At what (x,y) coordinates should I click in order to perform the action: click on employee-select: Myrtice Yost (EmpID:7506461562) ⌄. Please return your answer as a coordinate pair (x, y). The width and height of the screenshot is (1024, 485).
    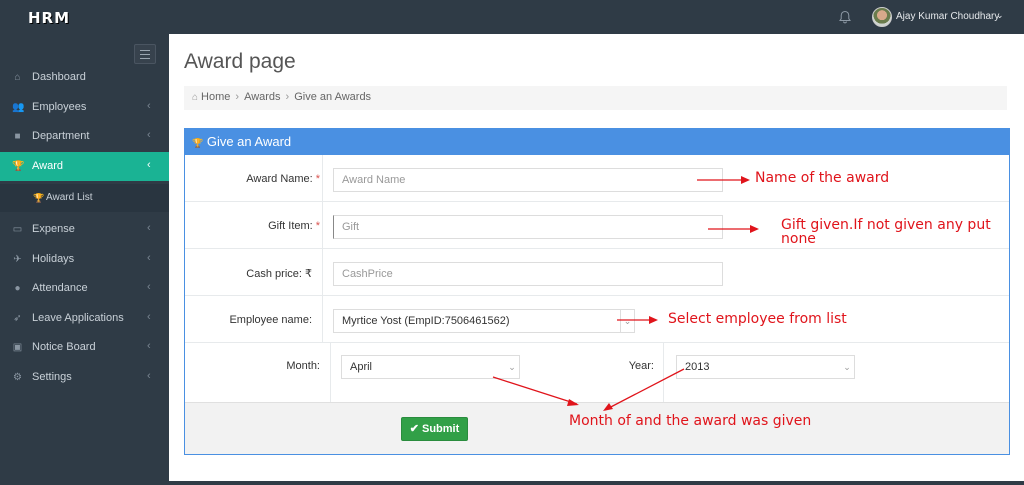
    Looking at the image, I should click on (484, 321).